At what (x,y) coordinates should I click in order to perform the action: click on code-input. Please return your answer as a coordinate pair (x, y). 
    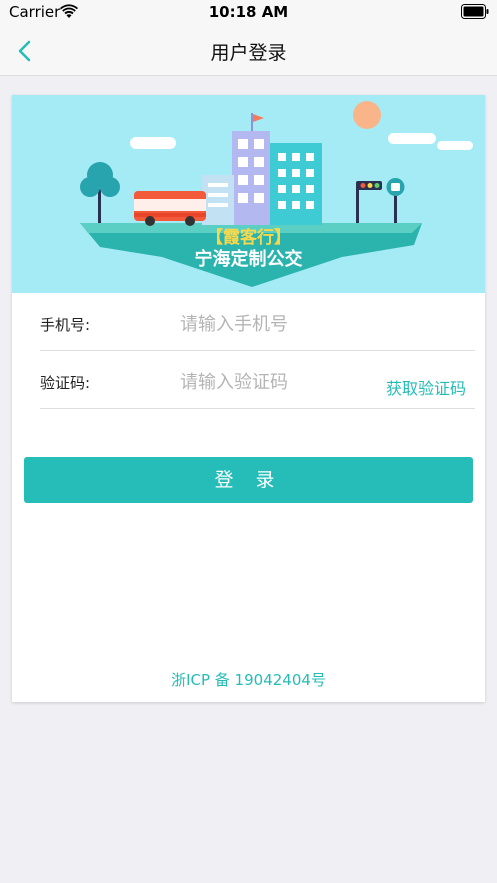
    Looking at the image, I should click on (280, 382).